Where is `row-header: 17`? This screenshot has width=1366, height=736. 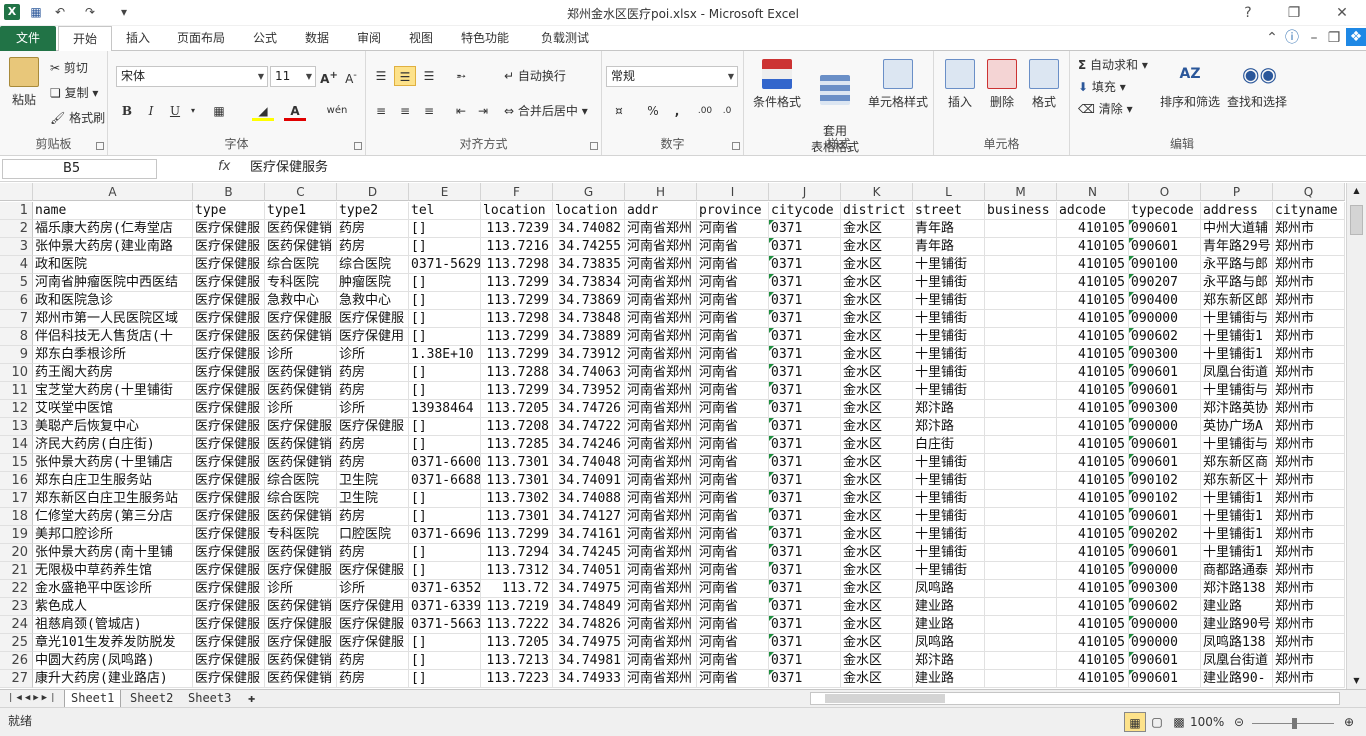
row-header: 17 is located at coordinates (16, 499).